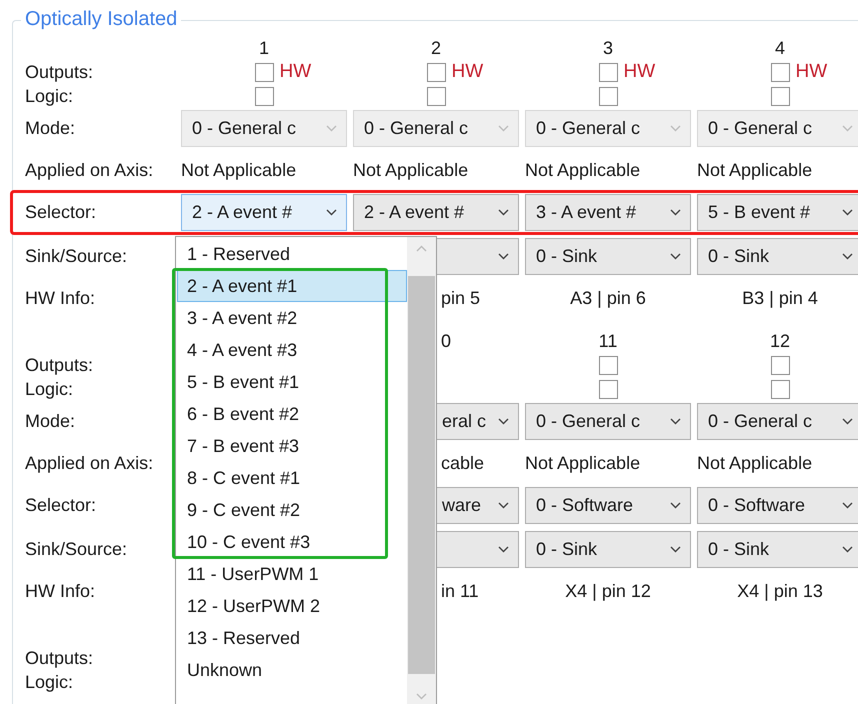  Describe the element at coordinates (780, 341) in the screenshot. I see `column-number: 12` at that location.